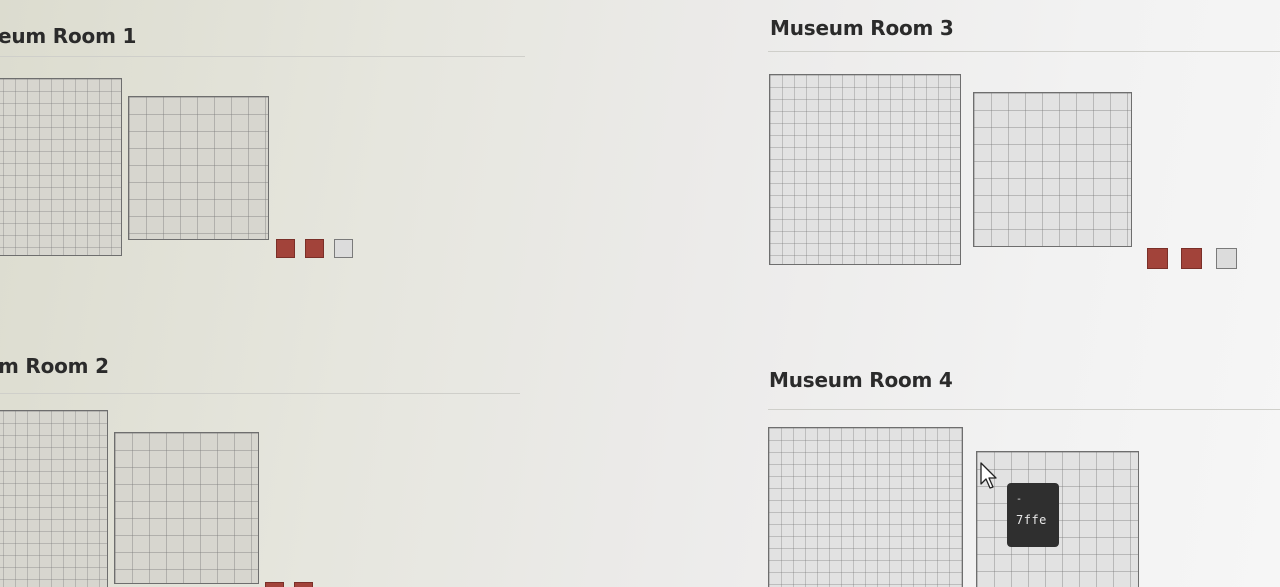 The height and width of the screenshot is (587, 1280). I want to click on arrow-pointer-icon, so click(988, 475).